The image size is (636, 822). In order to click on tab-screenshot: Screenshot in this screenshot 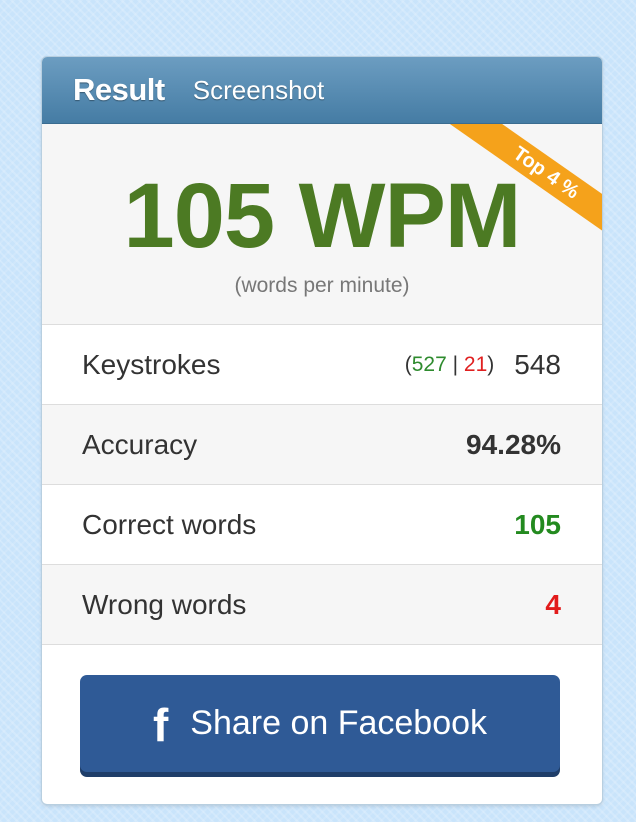, I will do `click(259, 90)`.